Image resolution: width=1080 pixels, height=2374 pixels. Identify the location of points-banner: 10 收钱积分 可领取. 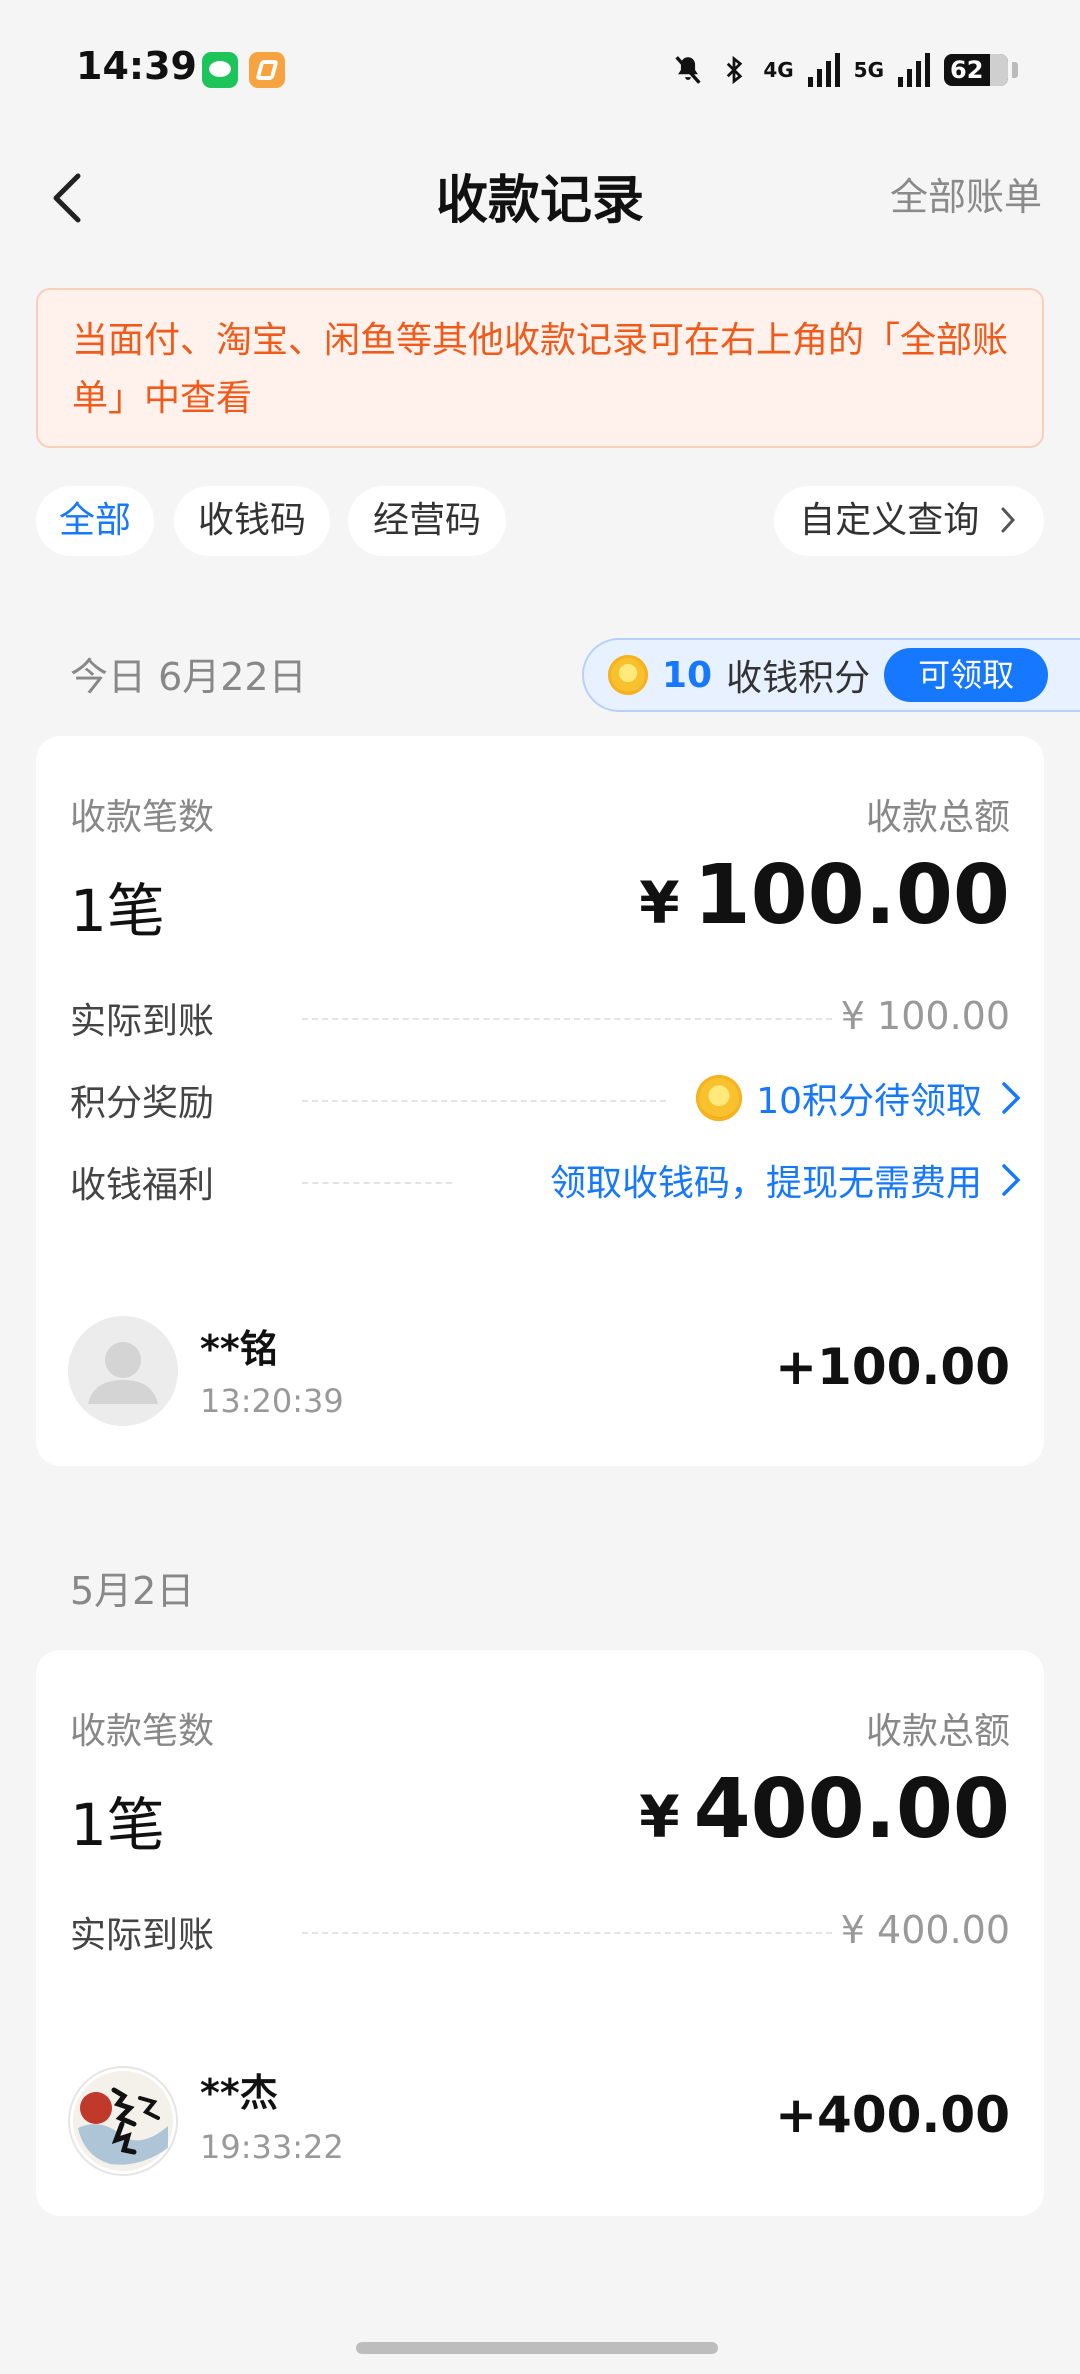
(831, 675).